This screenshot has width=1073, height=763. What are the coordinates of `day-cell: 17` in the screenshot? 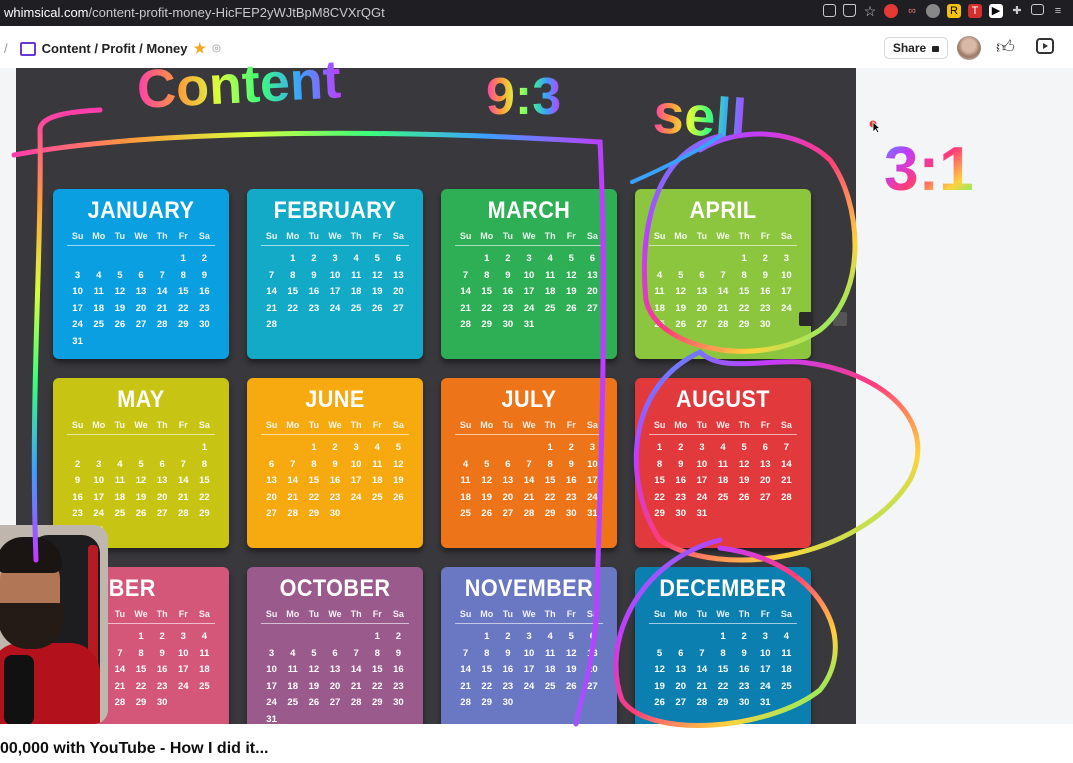 It's located at (765, 669).